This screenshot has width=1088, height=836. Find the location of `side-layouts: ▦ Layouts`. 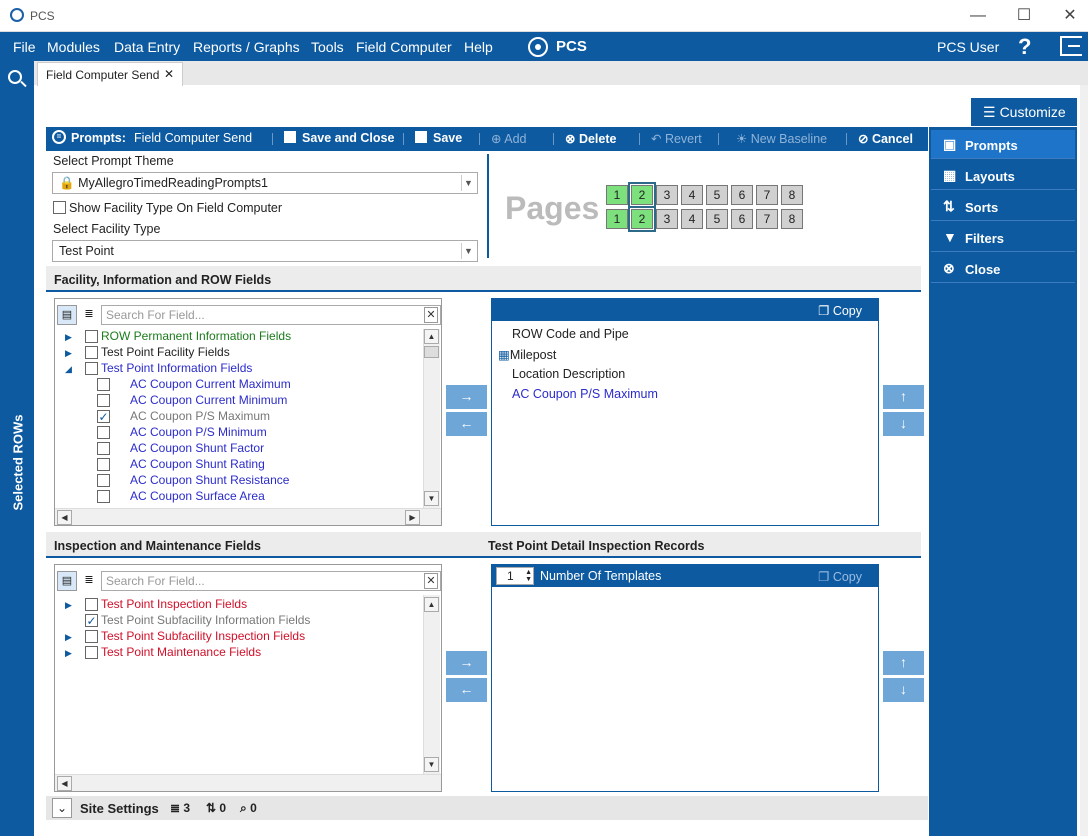

side-layouts: ▦ Layouts is located at coordinates (1003, 175).